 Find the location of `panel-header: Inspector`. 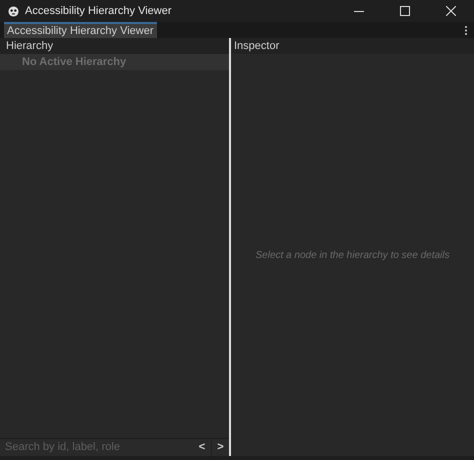

panel-header: Inspector is located at coordinates (352, 46).